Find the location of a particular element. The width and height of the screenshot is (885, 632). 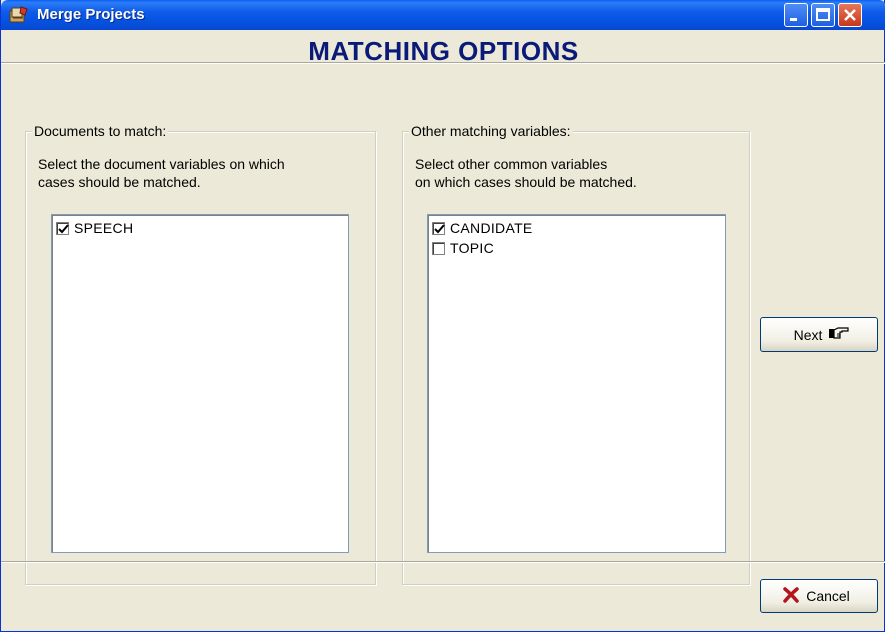

close-button is located at coordinates (850, 15).